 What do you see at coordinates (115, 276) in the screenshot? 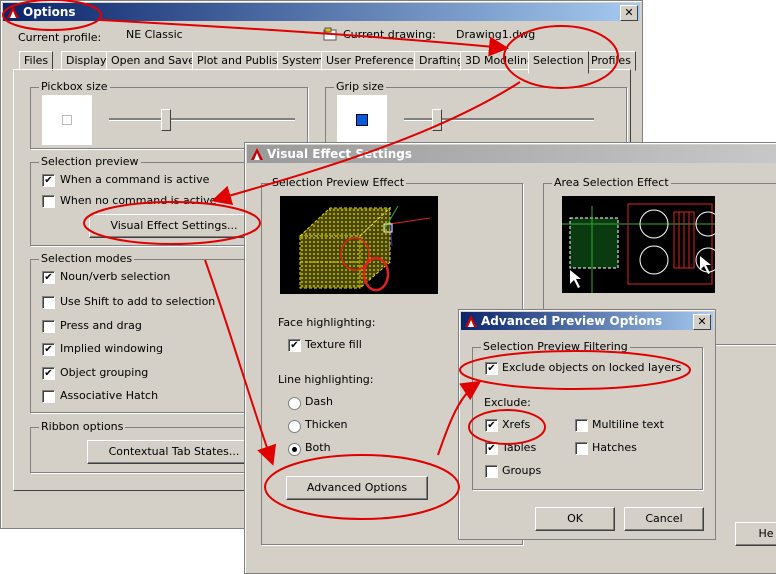
I see `noun-verb-label: Noun/verb selection` at bounding box center [115, 276].